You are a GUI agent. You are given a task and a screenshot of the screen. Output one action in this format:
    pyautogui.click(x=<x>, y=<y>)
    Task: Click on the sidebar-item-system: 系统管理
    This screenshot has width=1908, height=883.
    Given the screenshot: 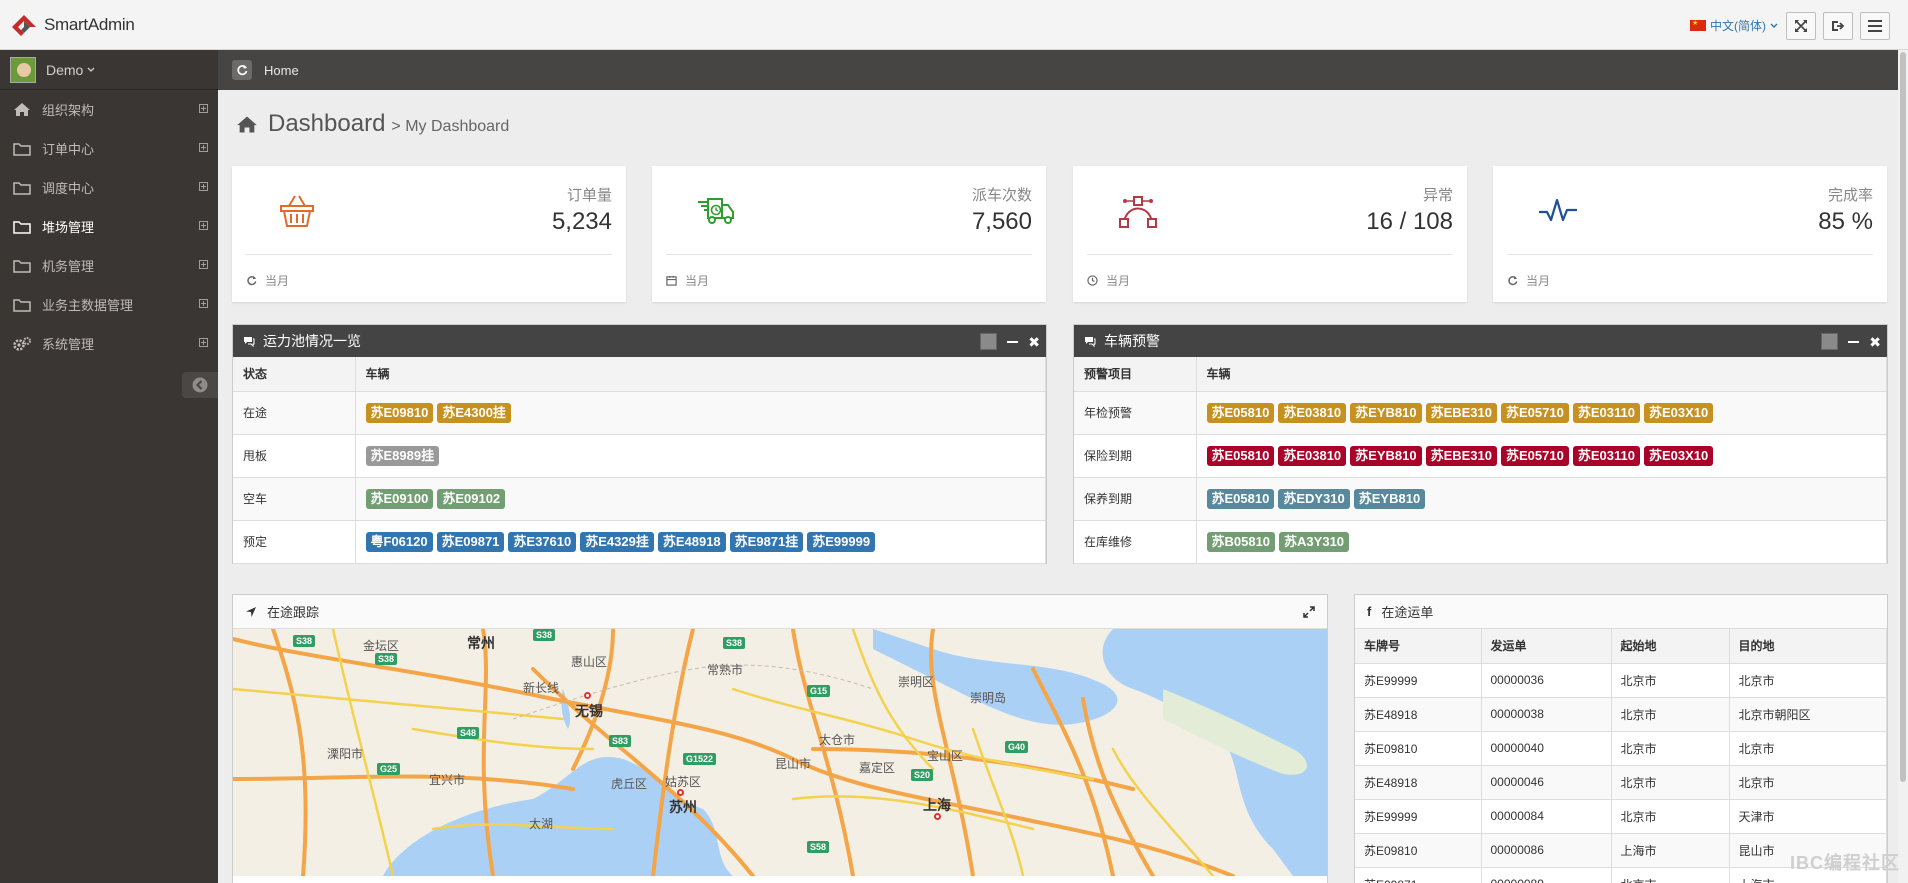 What is the action you would take?
    pyautogui.click(x=109, y=343)
    